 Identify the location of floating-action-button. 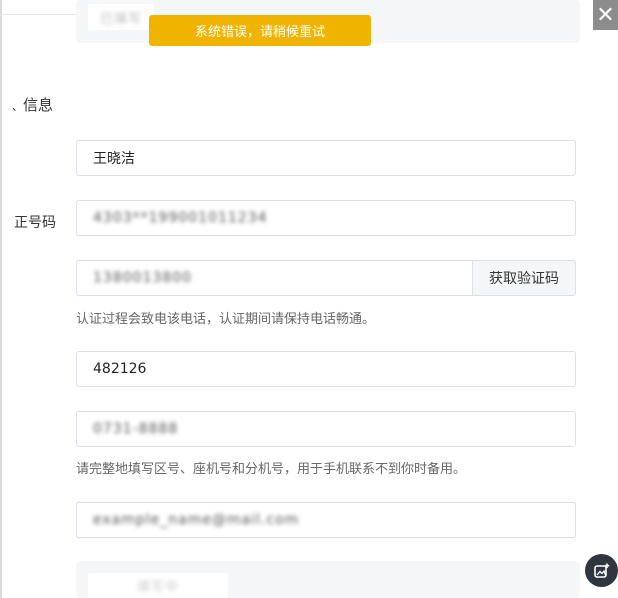
(601, 570).